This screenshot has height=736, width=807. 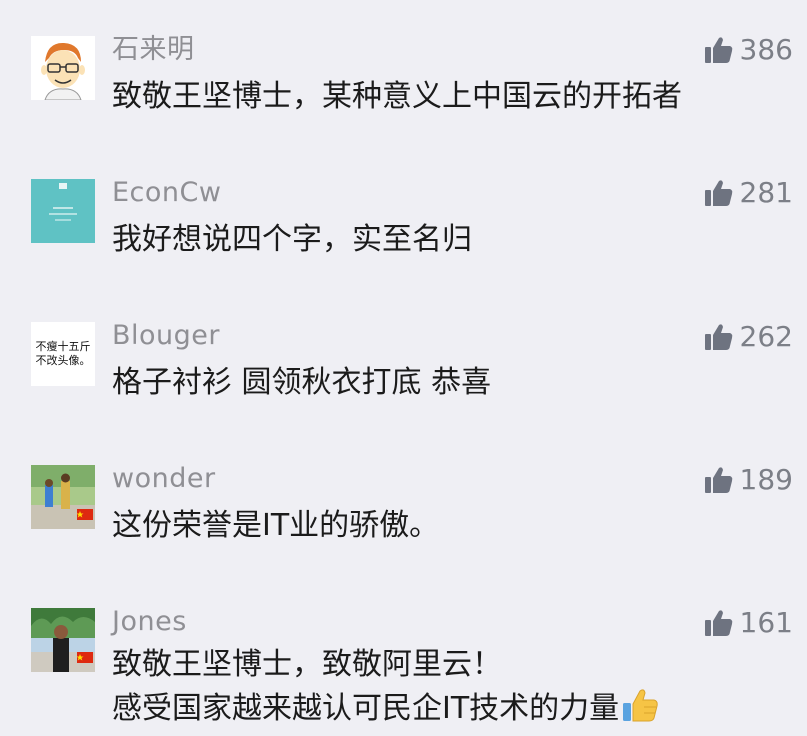 I want to click on like-count: 161, so click(x=766, y=622).